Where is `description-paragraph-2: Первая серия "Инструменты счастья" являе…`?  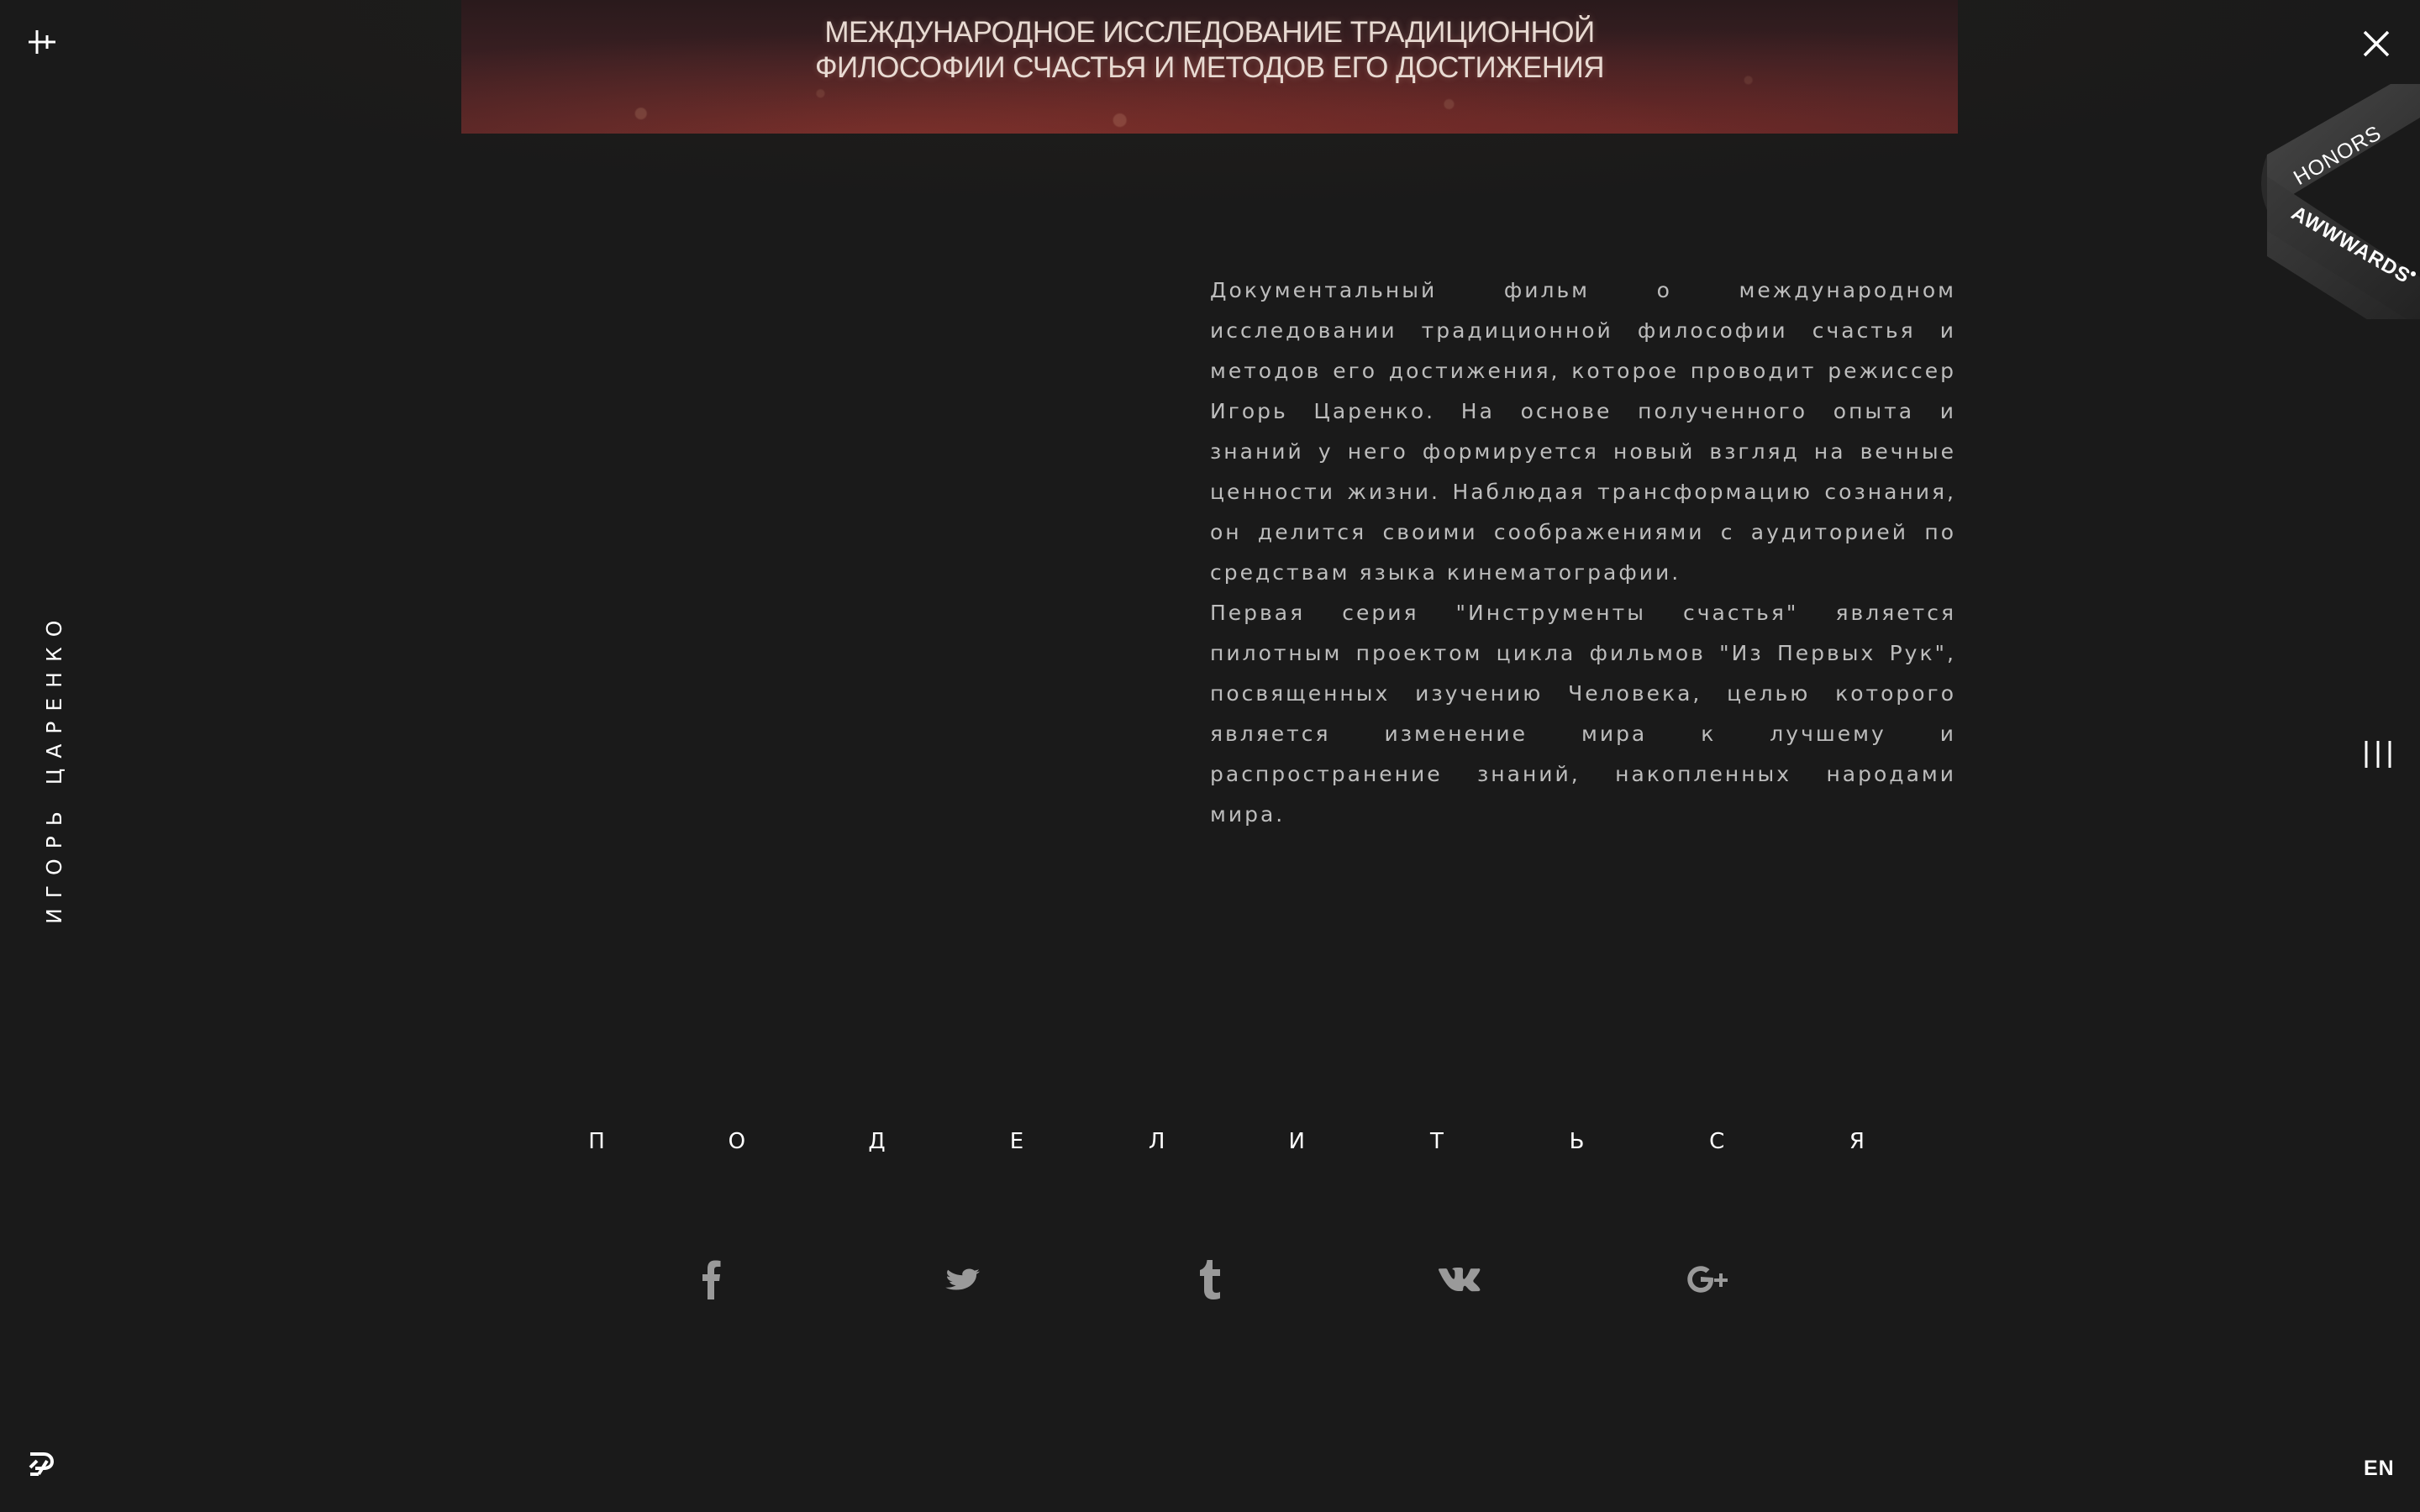 description-paragraph-2: Первая серия "Инструменты счастья" являе… is located at coordinates (1583, 714).